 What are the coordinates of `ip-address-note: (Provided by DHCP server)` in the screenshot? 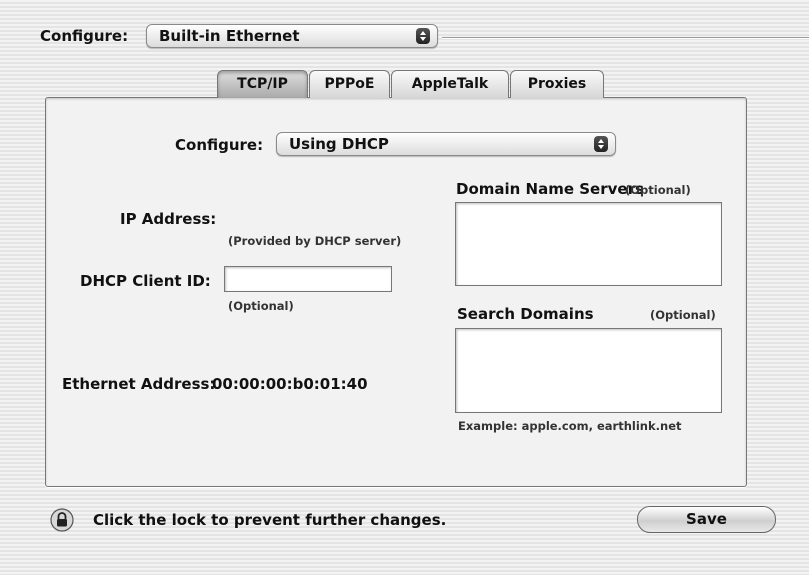 It's located at (315, 241).